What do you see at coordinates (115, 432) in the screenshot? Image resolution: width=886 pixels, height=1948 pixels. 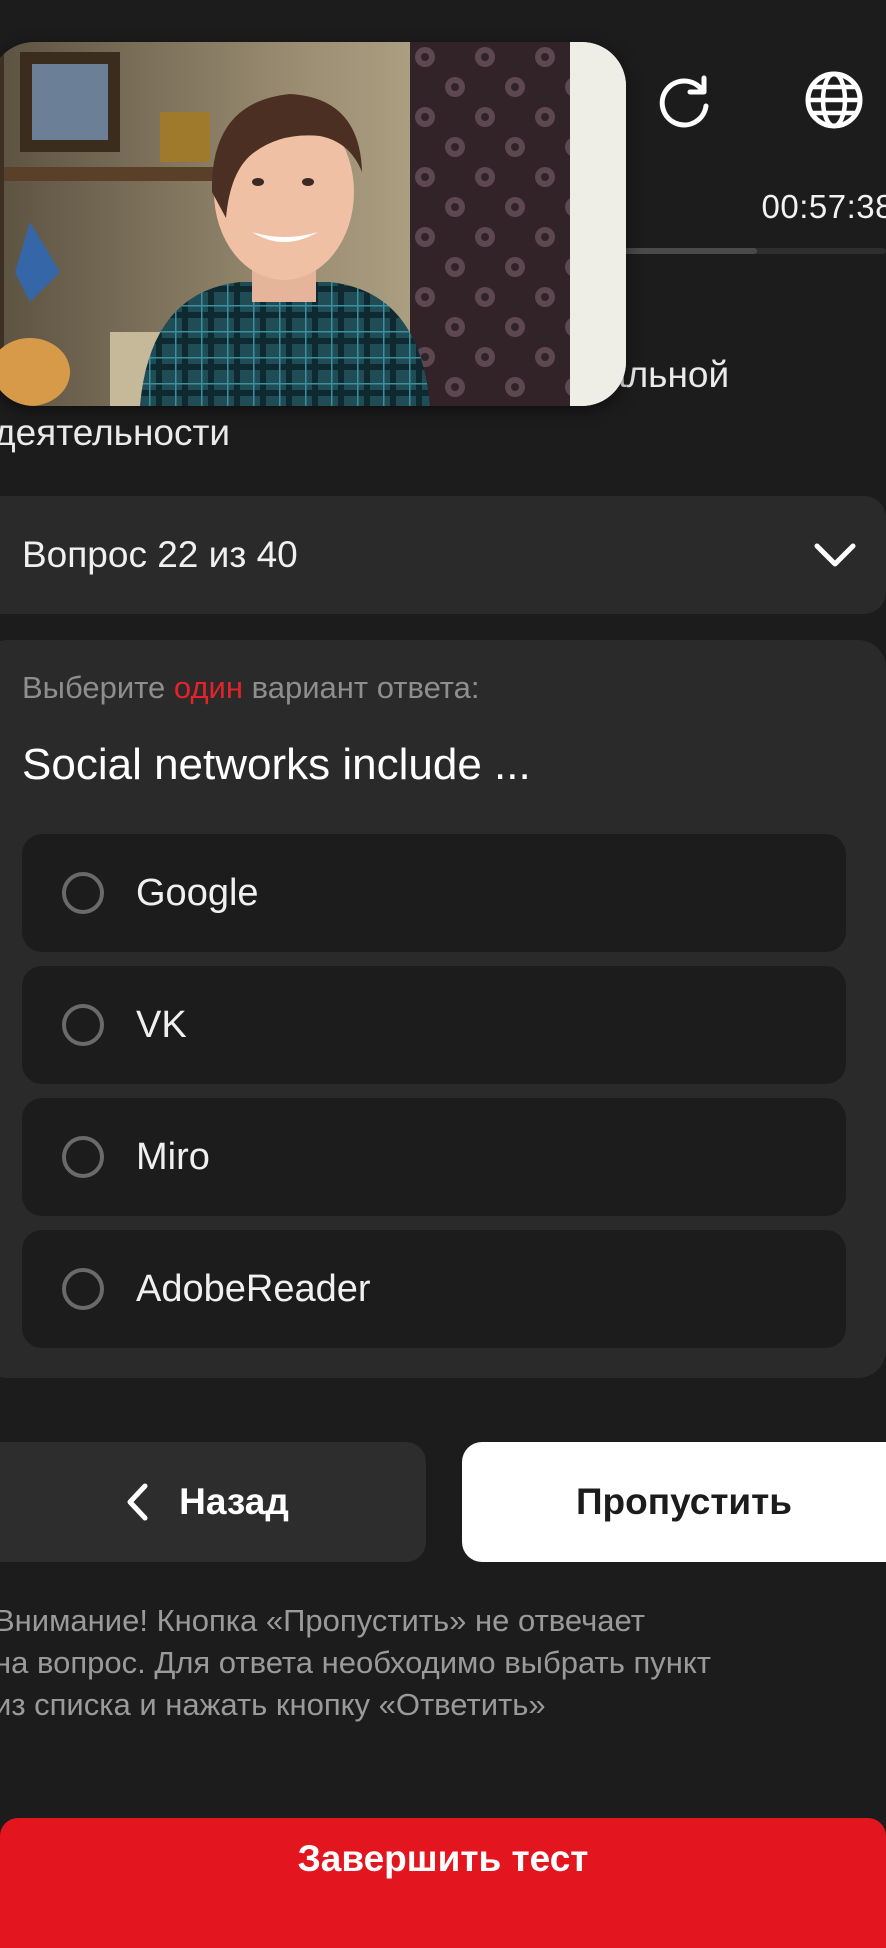 I see `section-title-line2: деятельности` at bounding box center [115, 432].